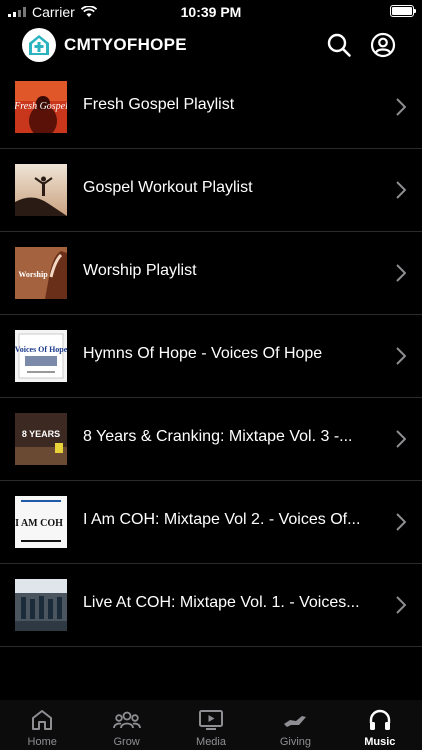  I want to click on tab-label: Grow, so click(126, 742).